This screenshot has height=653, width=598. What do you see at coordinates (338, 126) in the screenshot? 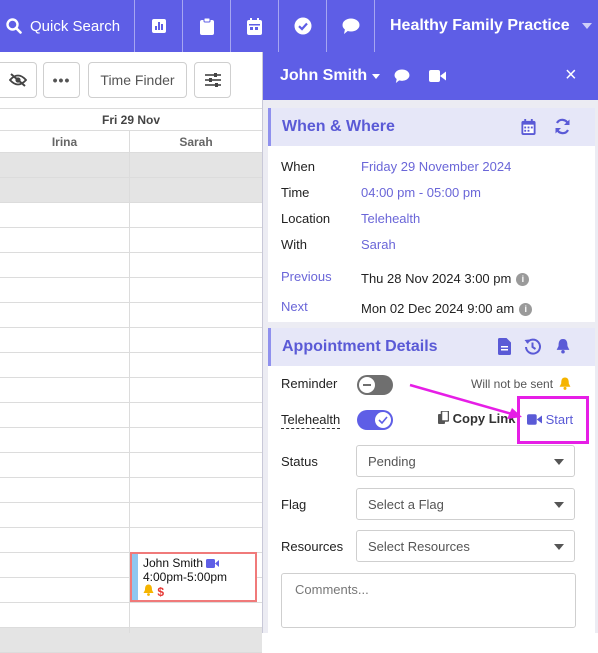
I see `when-where-title: When & Where` at bounding box center [338, 126].